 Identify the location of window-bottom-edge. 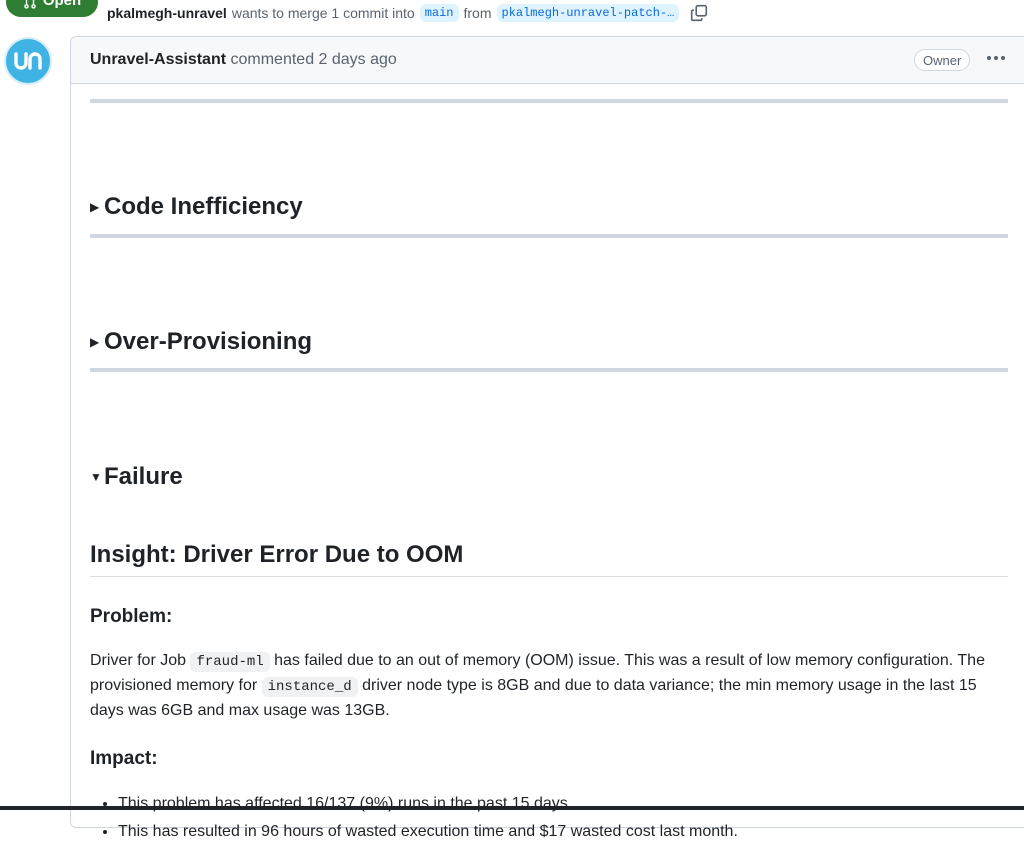
(512, 808).